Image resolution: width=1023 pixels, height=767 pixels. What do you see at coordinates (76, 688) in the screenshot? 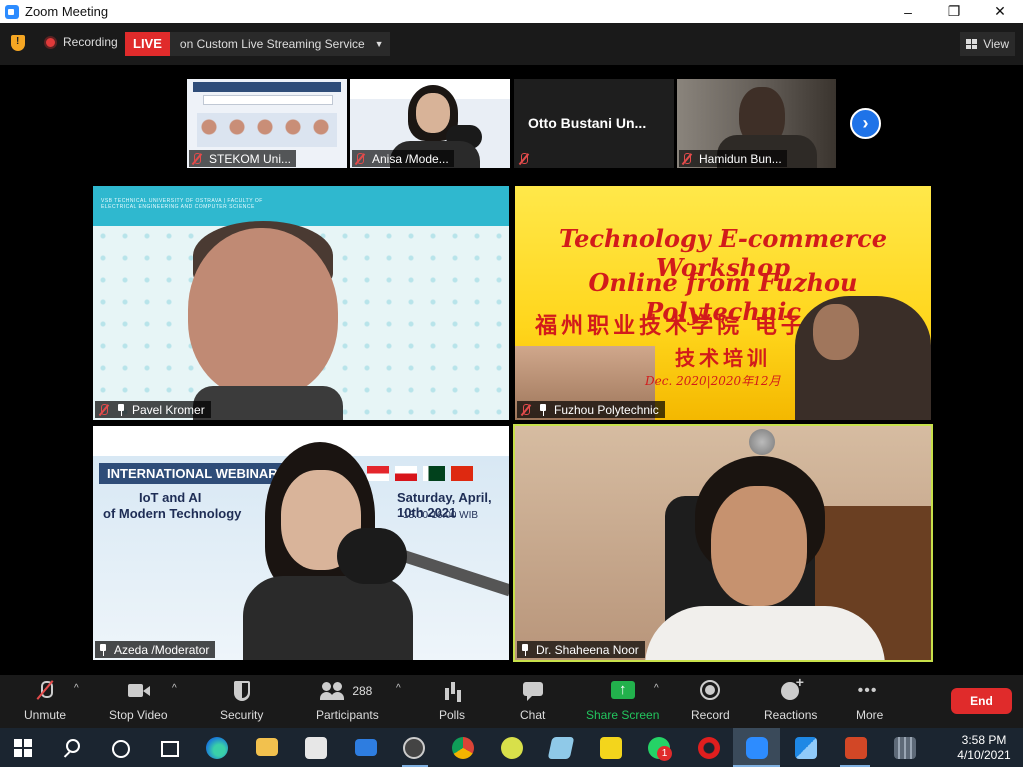
I see `audio-options-caret-icon: ^` at bounding box center [76, 688].